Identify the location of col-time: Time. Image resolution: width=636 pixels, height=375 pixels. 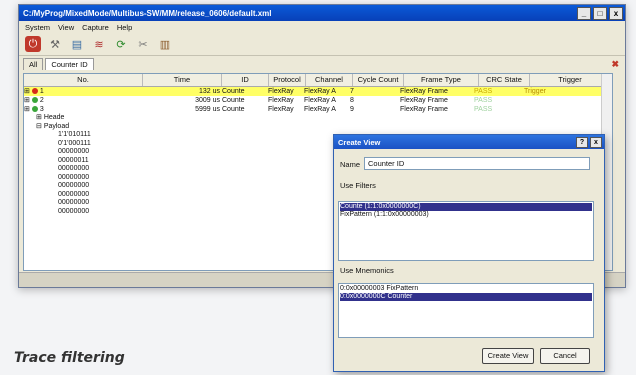
(182, 80).